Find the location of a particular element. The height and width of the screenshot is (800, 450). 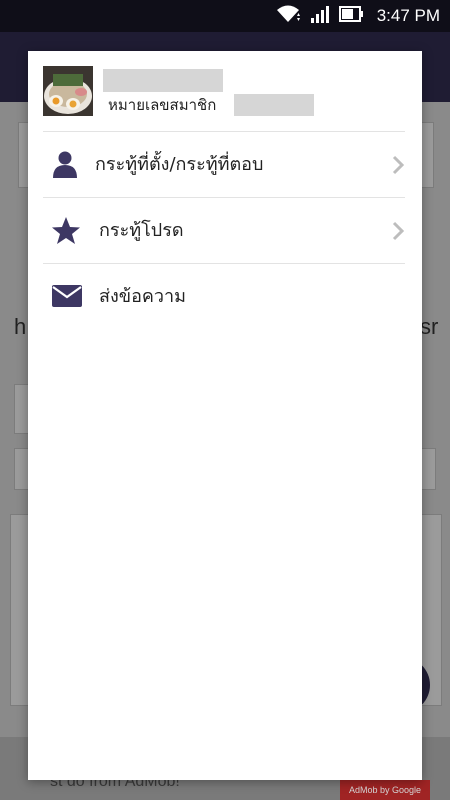

background-text: sr is located at coordinates (429, 326).